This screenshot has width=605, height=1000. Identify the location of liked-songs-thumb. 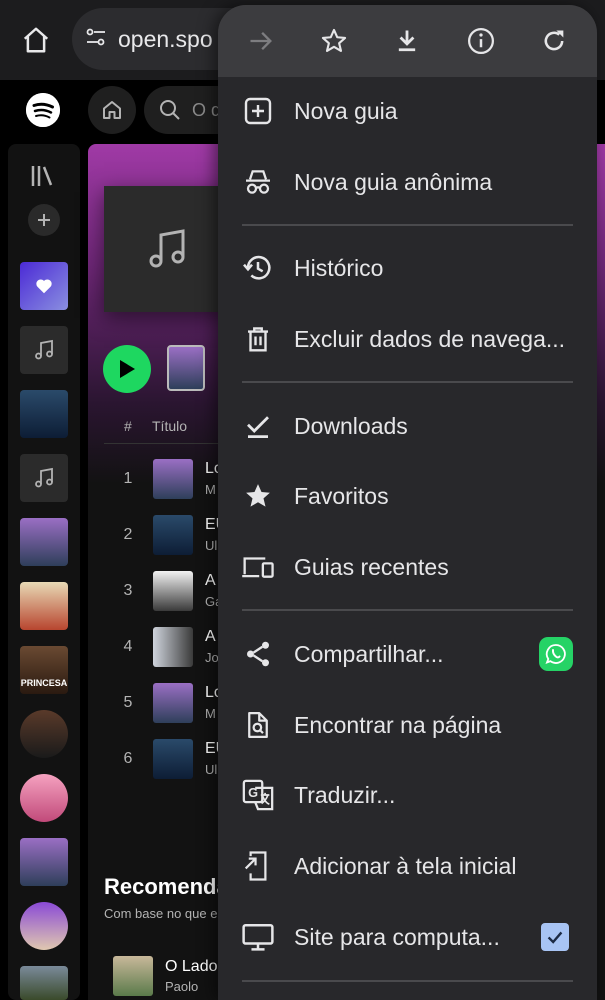
(44, 286).